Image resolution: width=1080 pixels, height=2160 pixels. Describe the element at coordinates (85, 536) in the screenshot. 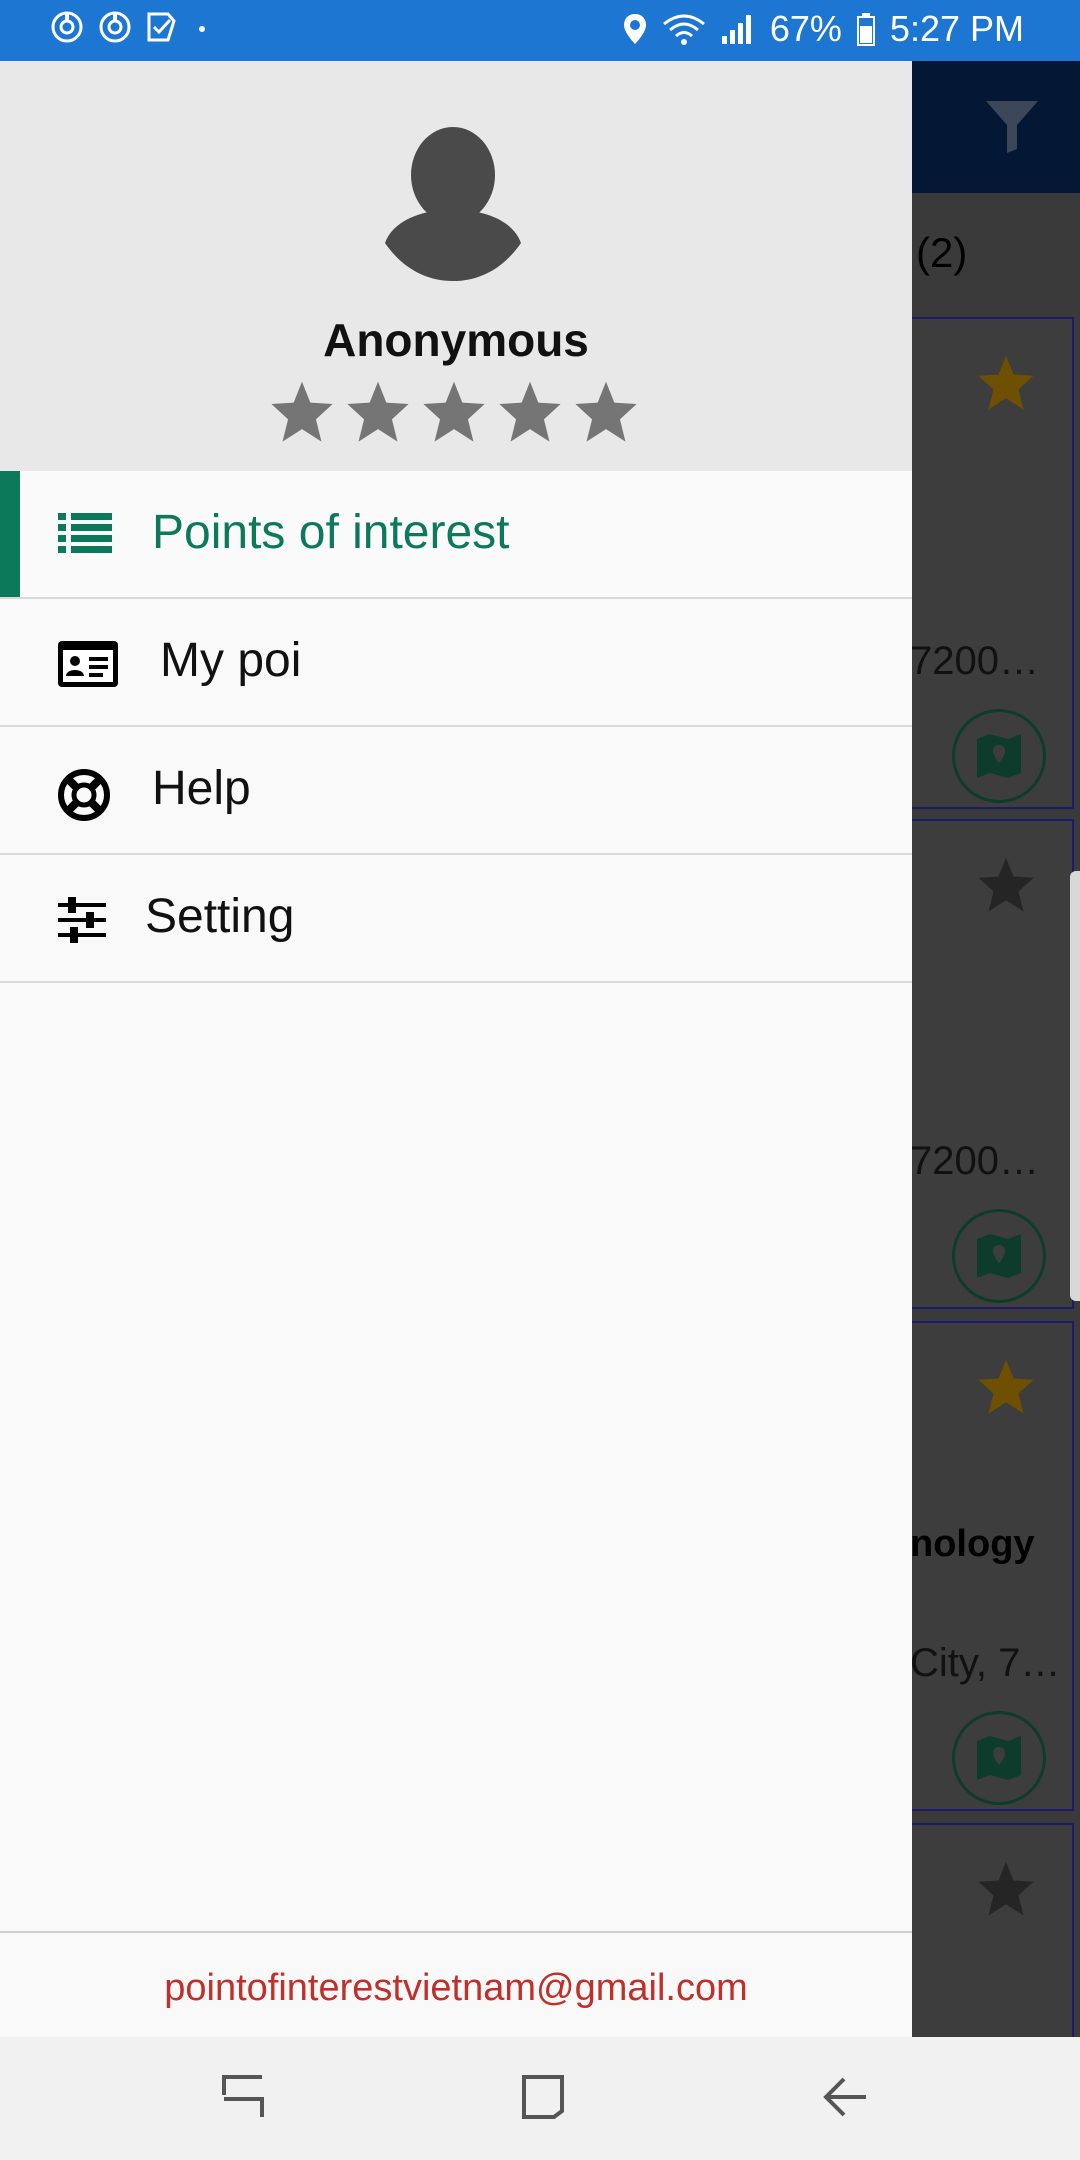

I see `list-icon` at that location.